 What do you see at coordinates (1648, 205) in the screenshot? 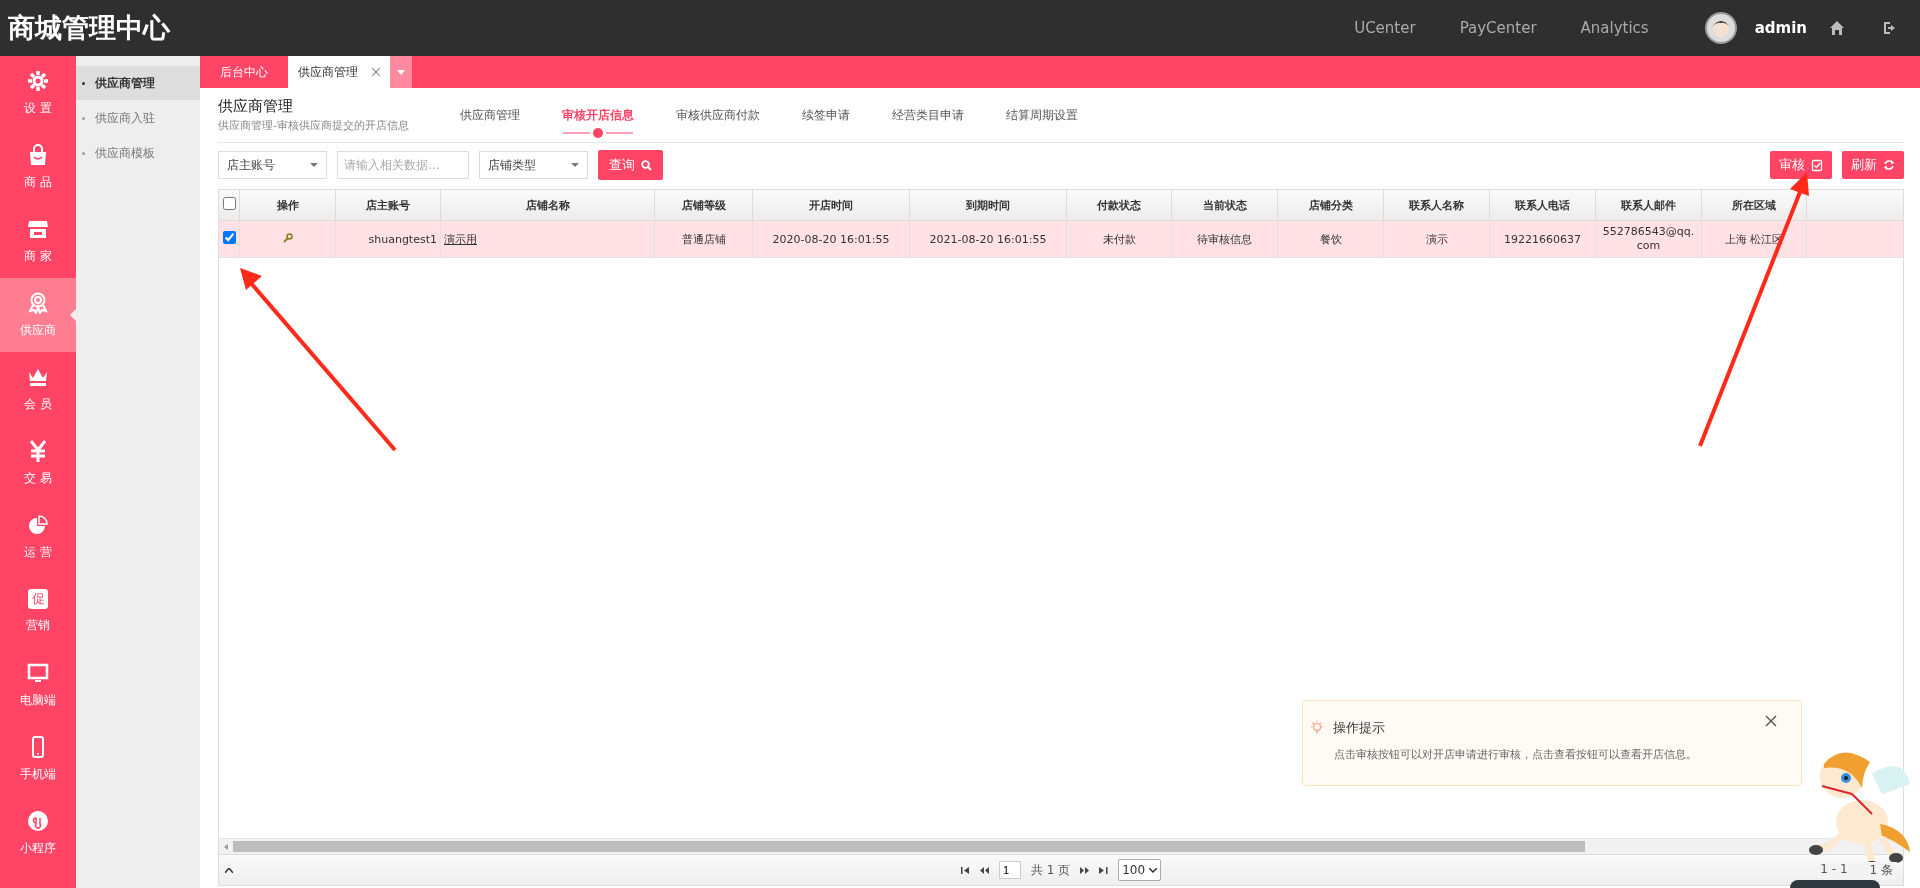
I see `column-header: 联系人邮件` at bounding box center [1648, 205].